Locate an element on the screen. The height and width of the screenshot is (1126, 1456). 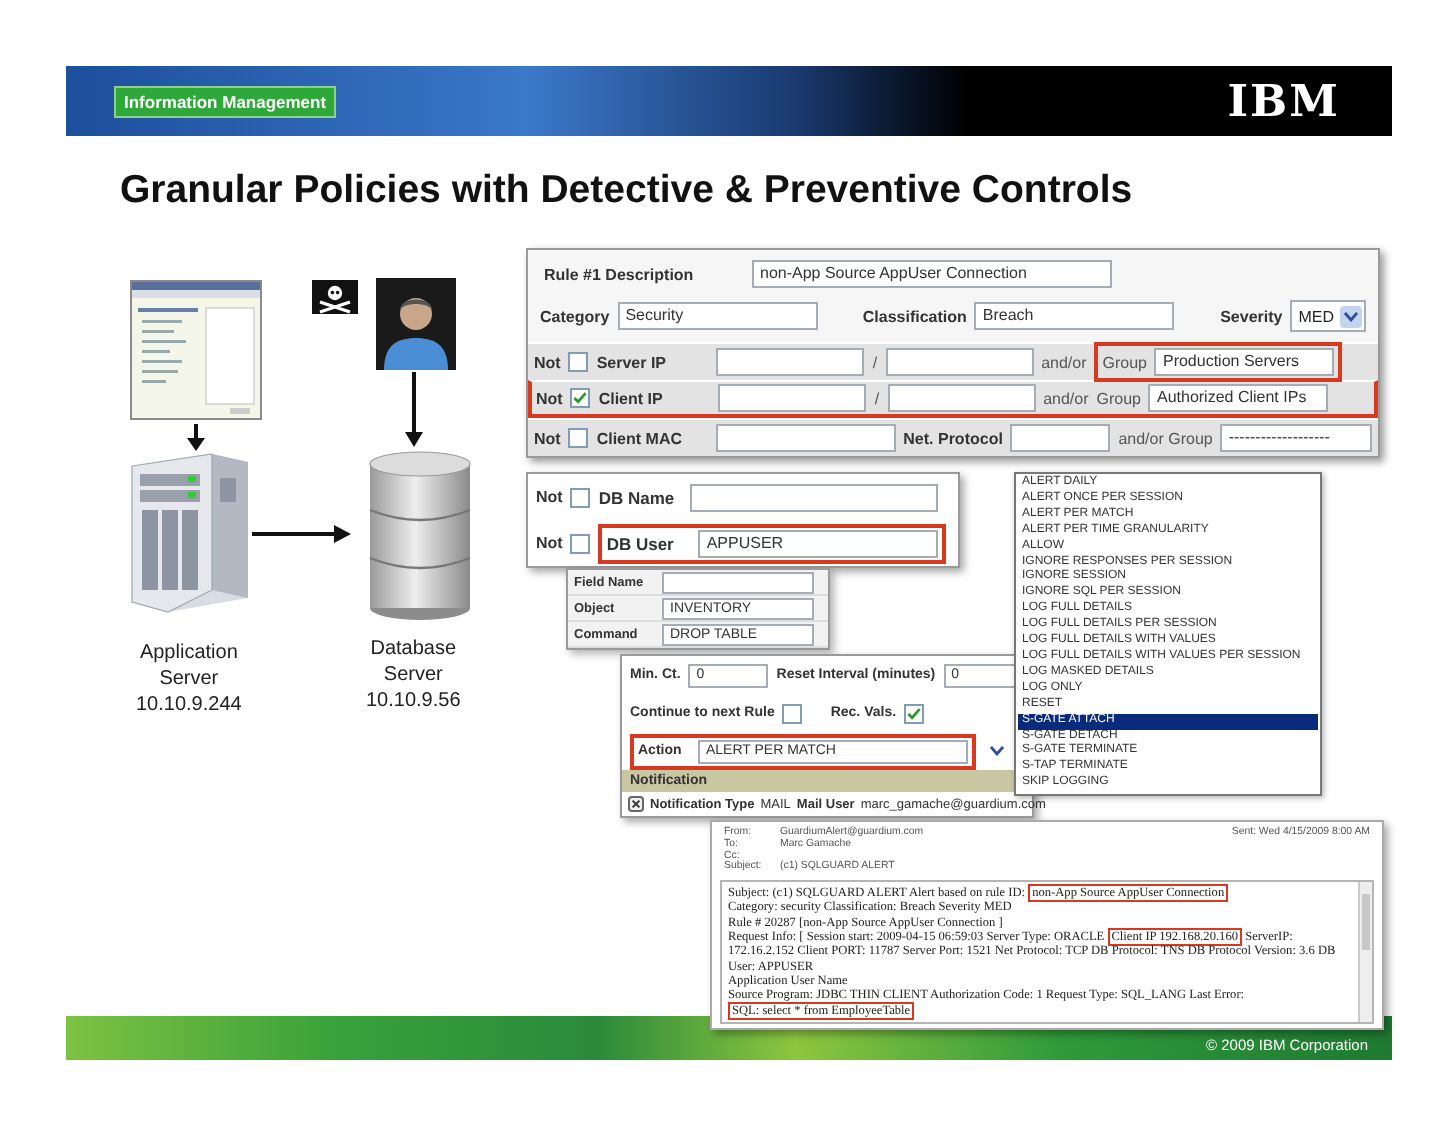
scrollbar is located at coordinates (1365, 952).